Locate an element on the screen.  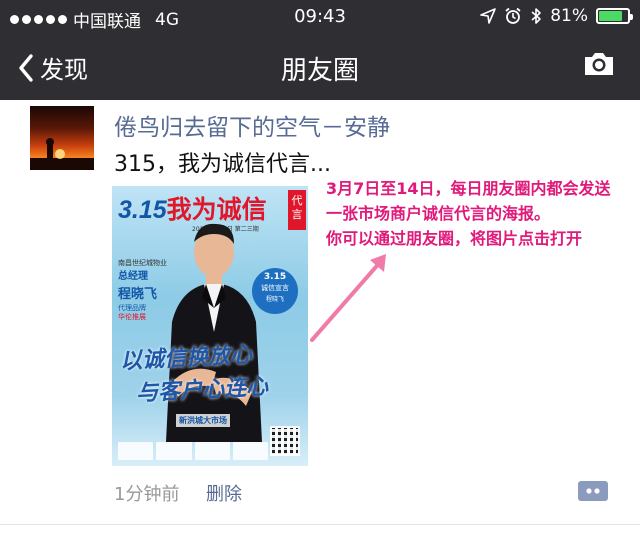
poster-sponsor-logos is located at coordinates (193, 451).